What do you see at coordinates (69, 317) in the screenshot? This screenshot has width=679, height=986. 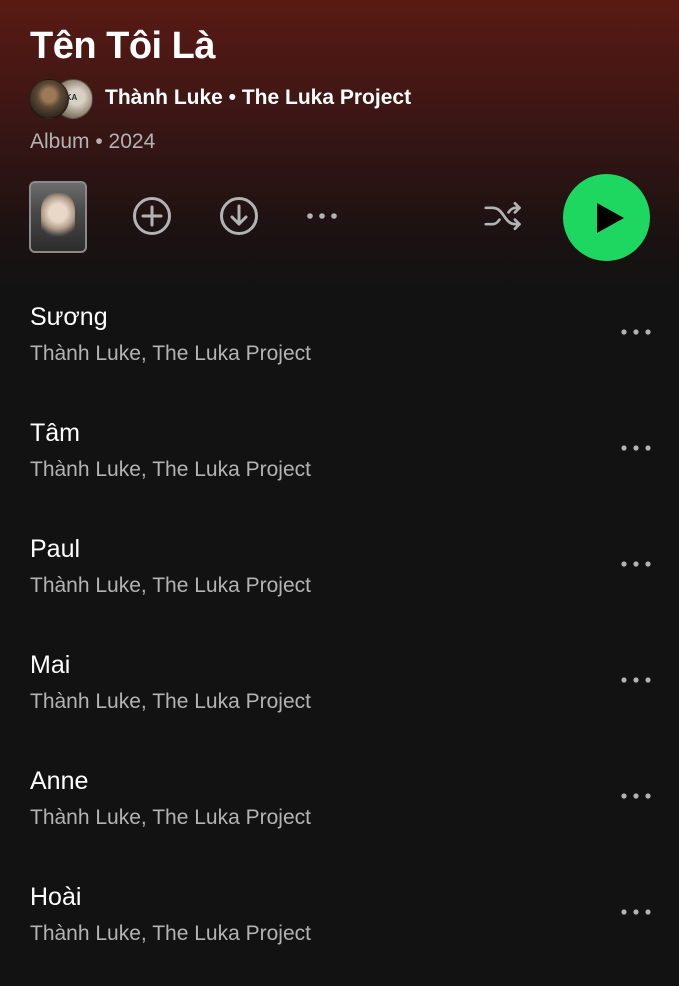 I see `track-title: Sương` at bounding box center [69, 317].